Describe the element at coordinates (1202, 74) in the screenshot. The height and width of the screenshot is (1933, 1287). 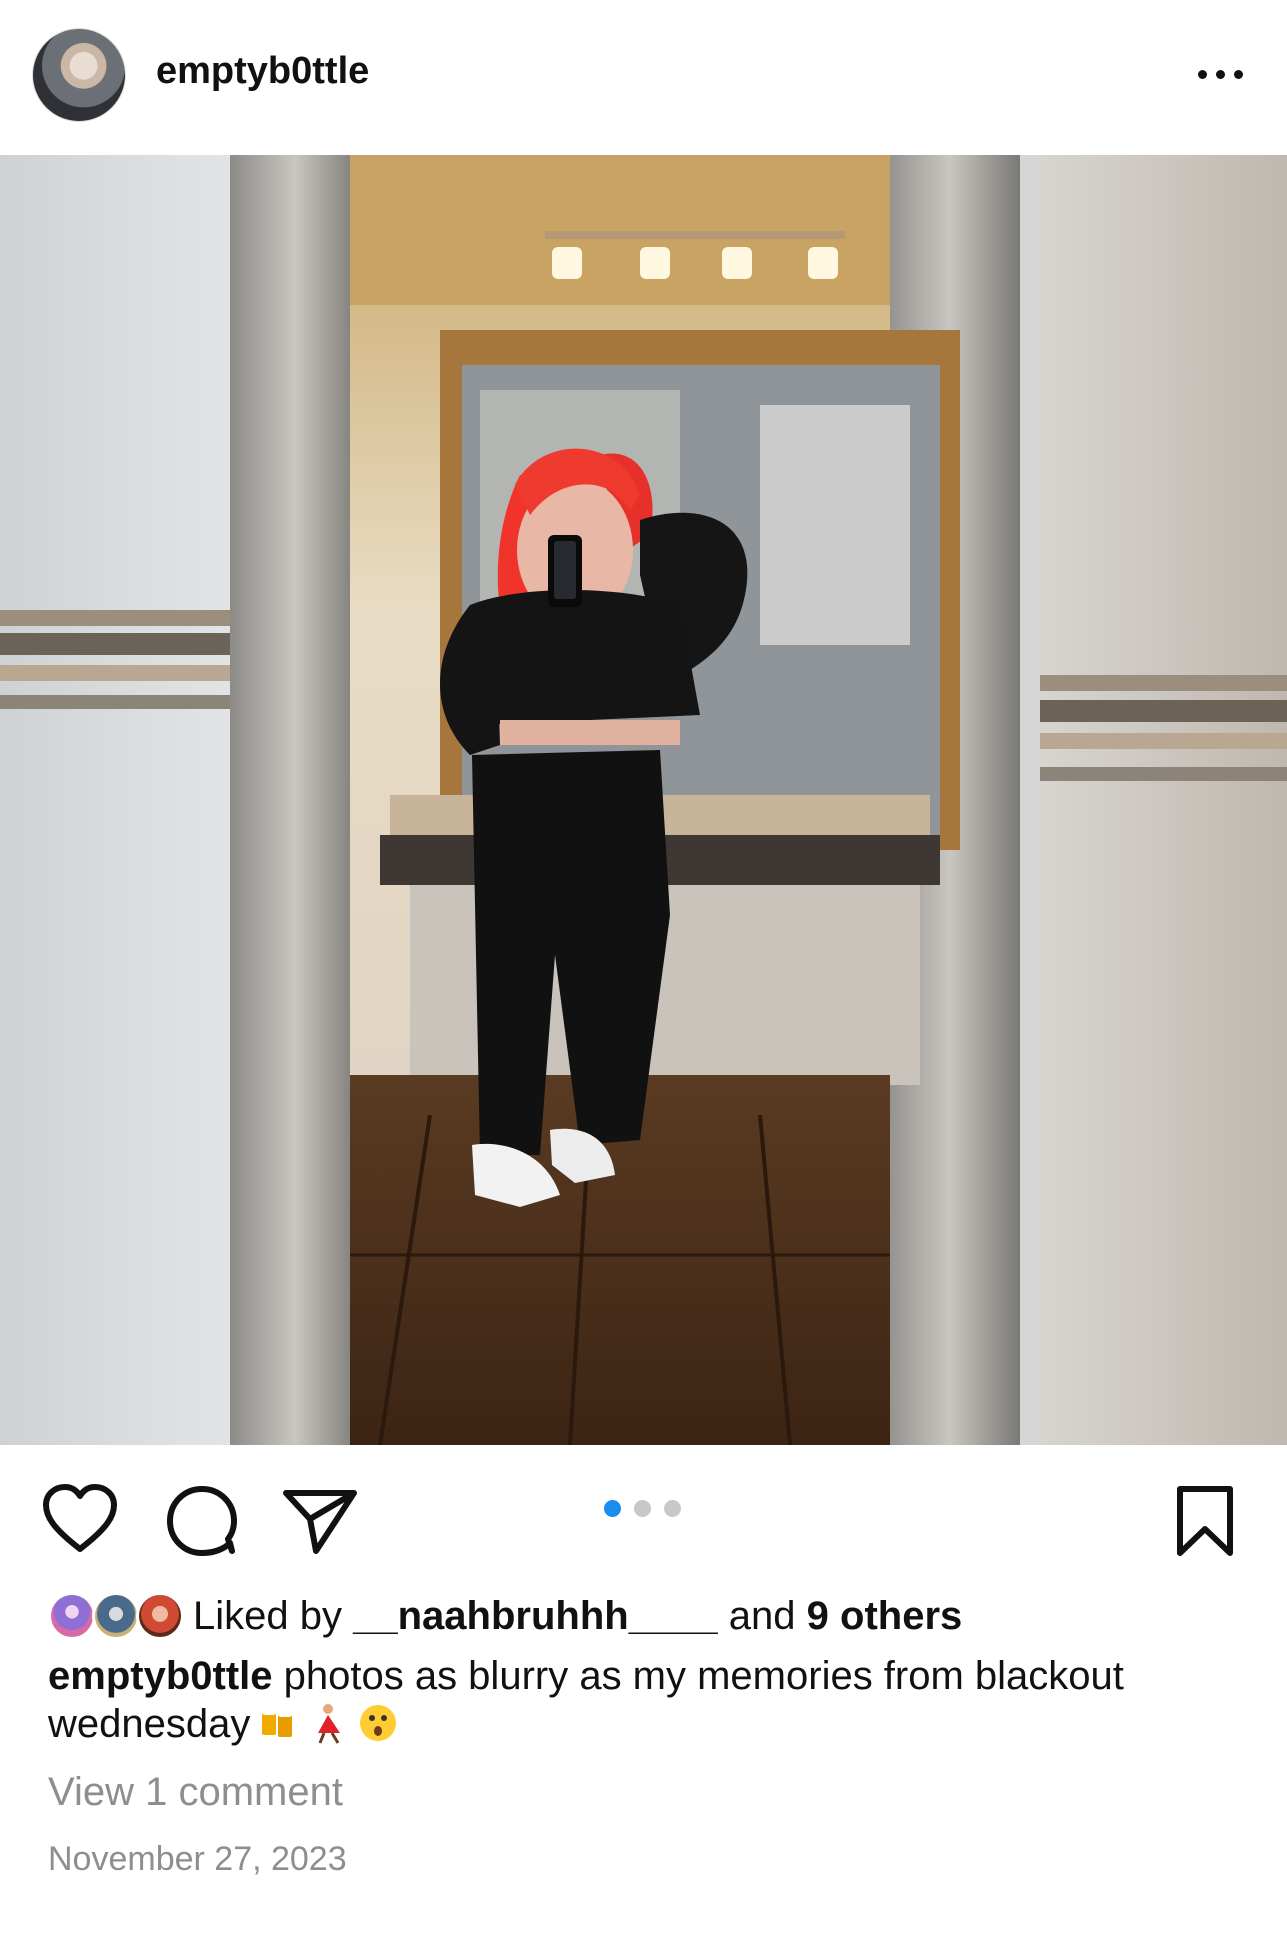
I see `more-horizontal-icon` at that location.